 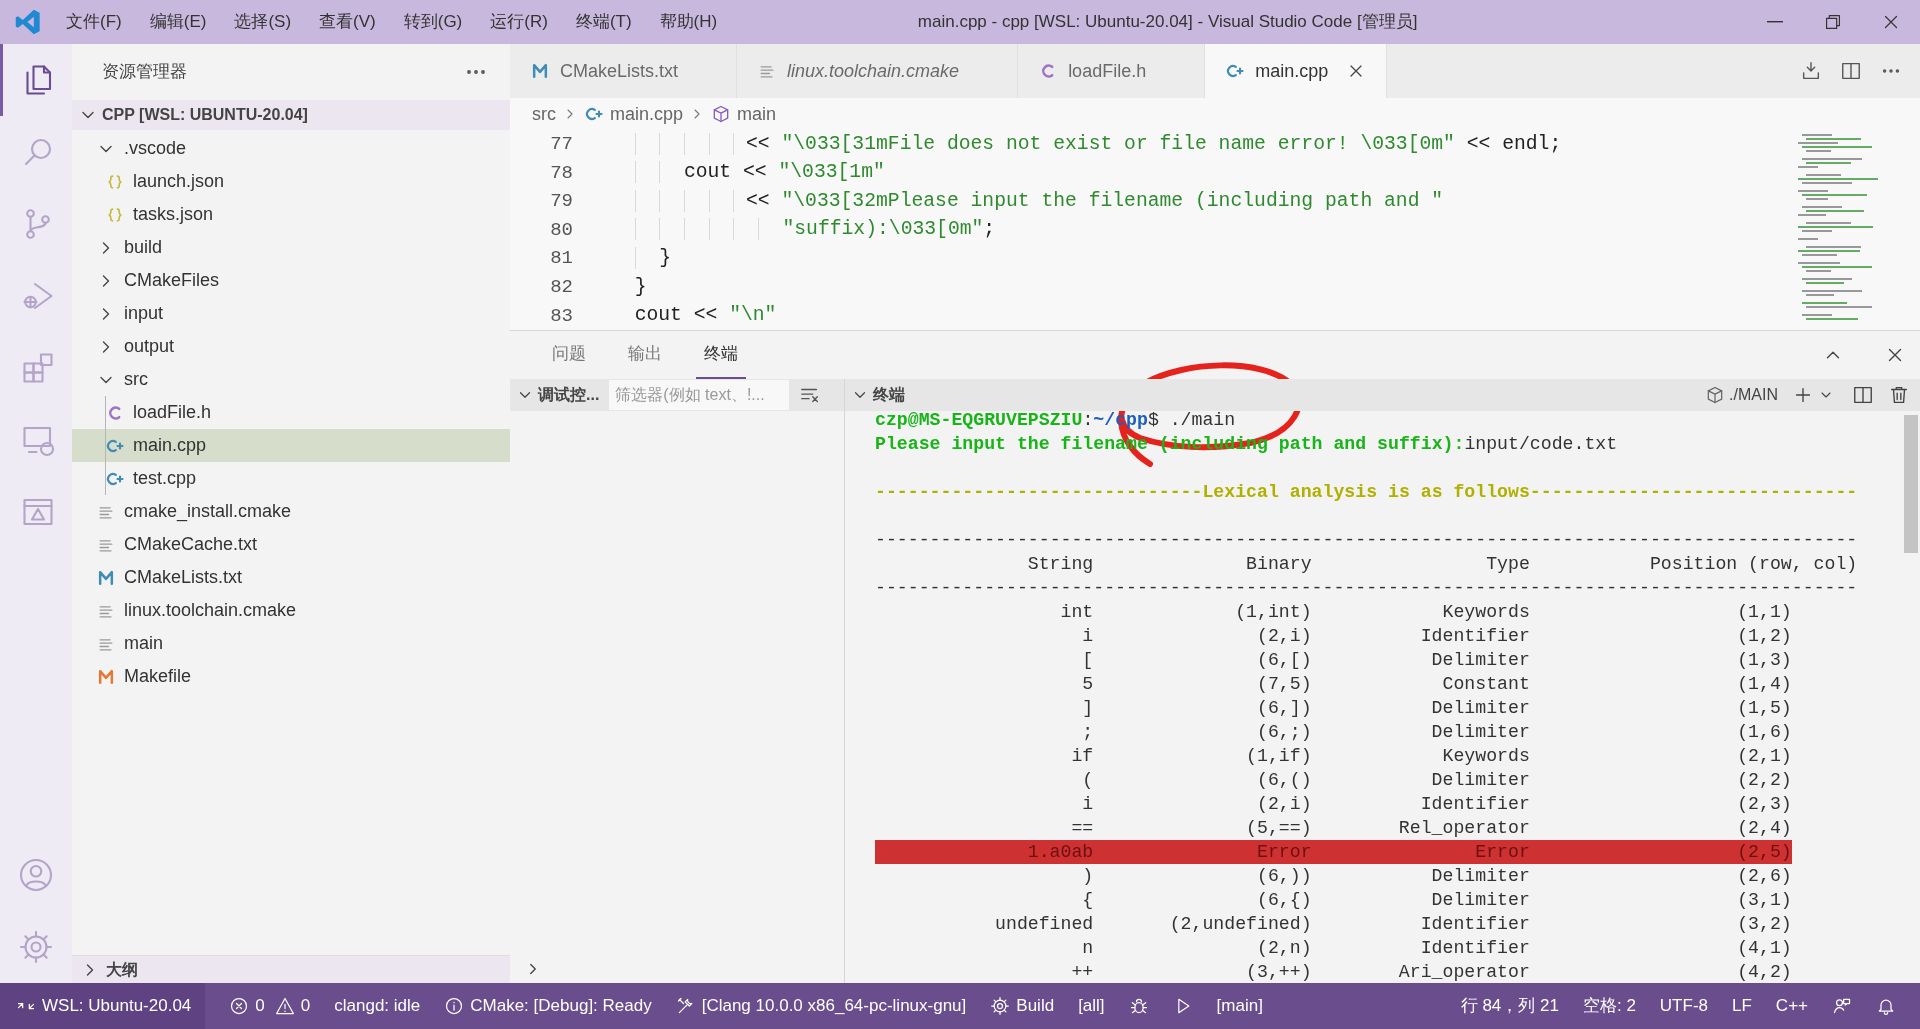 I want to click on menu-item: 转到(G), so click(x=433, y=22).